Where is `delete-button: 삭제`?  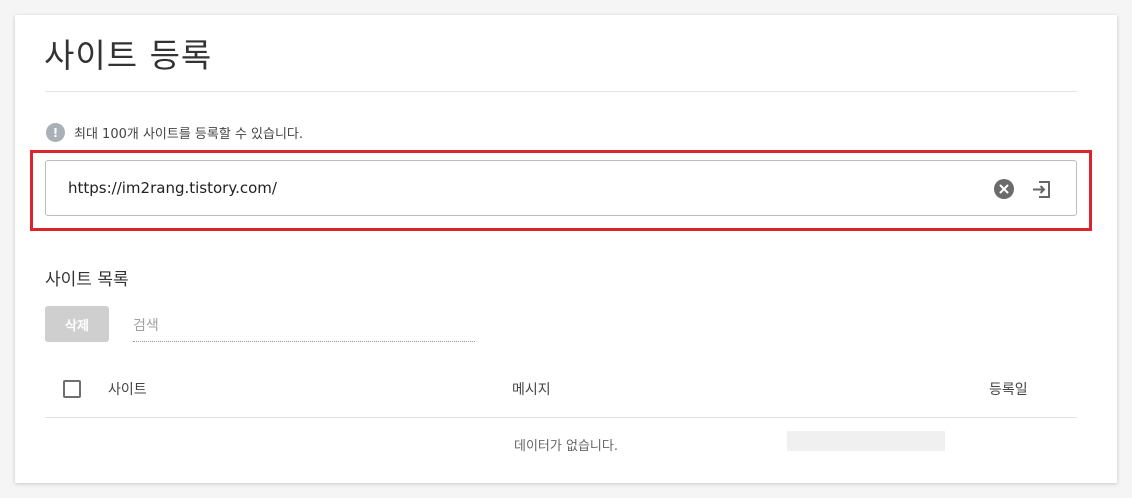 delete-button: 삭제 is located at coordinates (77, 324).